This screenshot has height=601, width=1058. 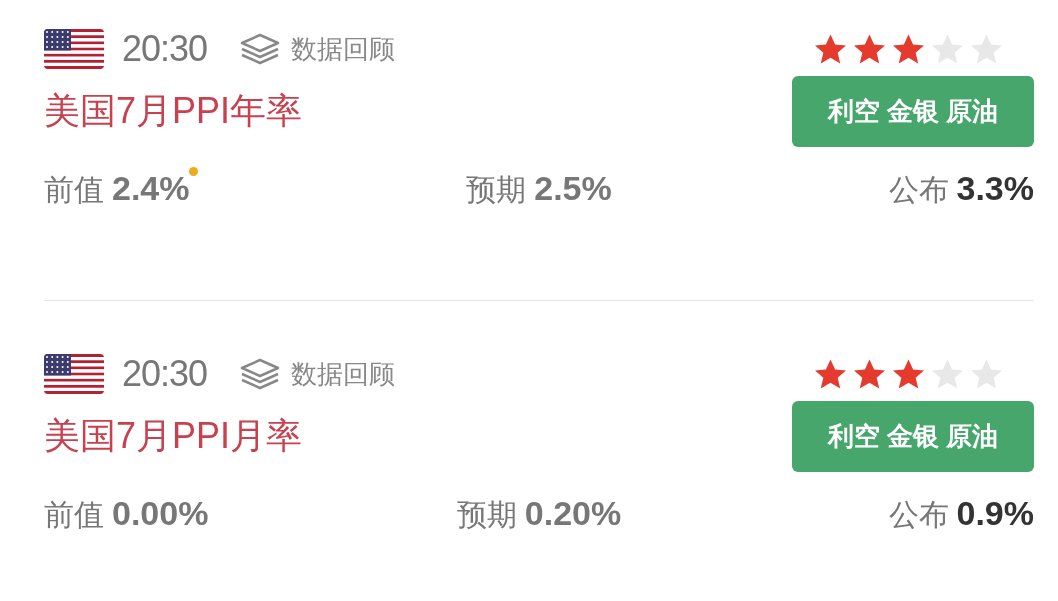 I want to click on actual-value: 0.9%, so click(x=995, y=513).